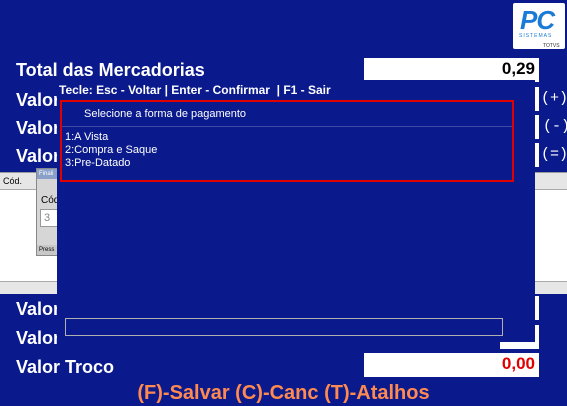  I want to click on payment-prompt: Selecione a forma de pagamento, so click(165, 114).